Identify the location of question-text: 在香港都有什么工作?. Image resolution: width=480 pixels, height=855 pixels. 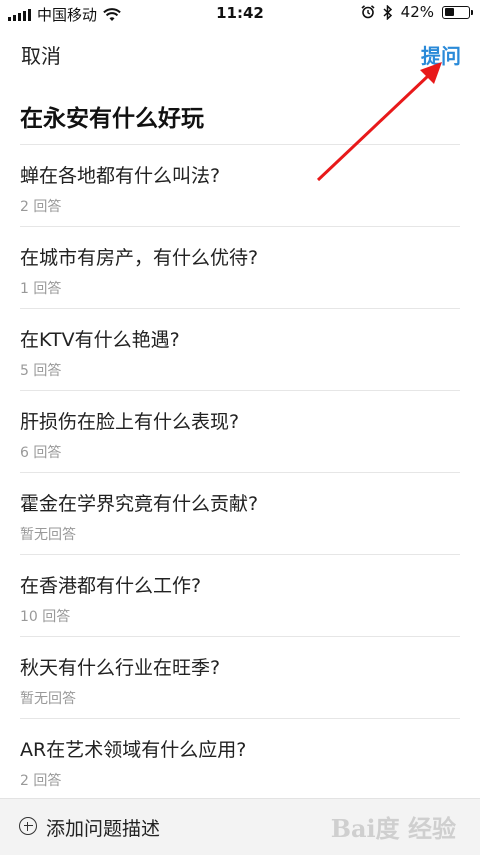
(111, 586).